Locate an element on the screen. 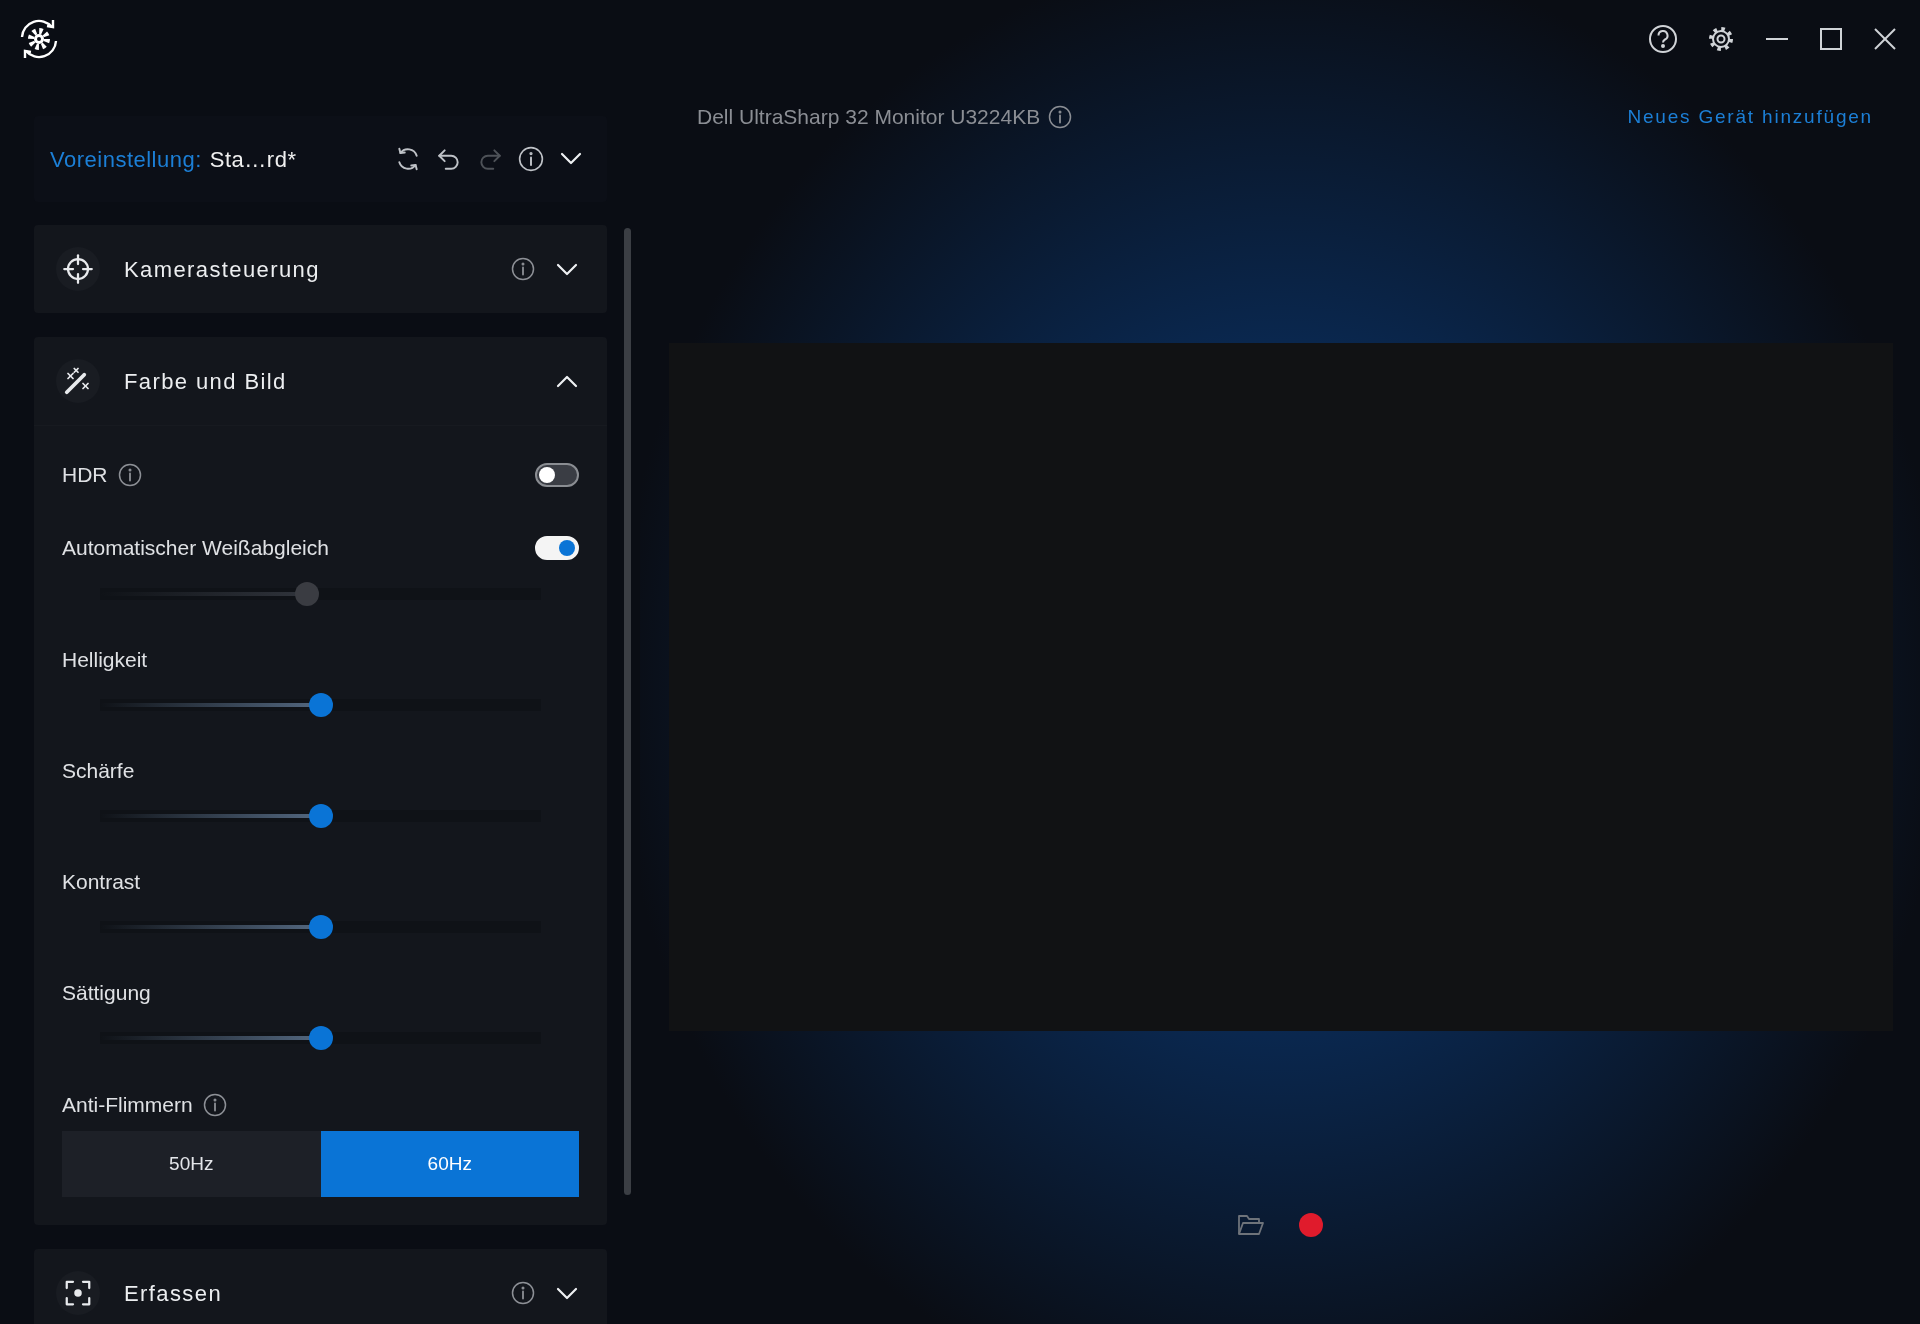 The image size is (1920, 1324). setting-label: Helligkeit is located at coordinates (105, 660).